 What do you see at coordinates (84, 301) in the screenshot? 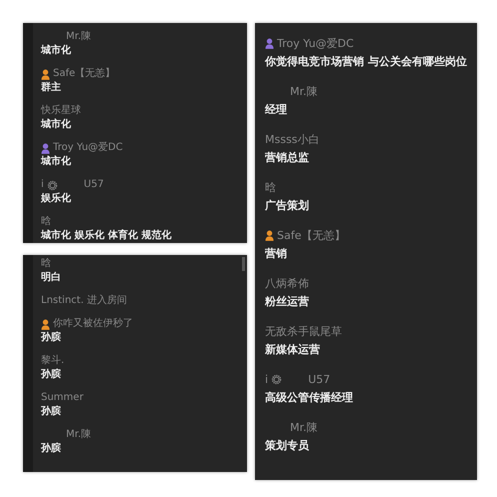
I see `sender-name: Lnstinct. 进入房间` at bounding box center [84, 301].